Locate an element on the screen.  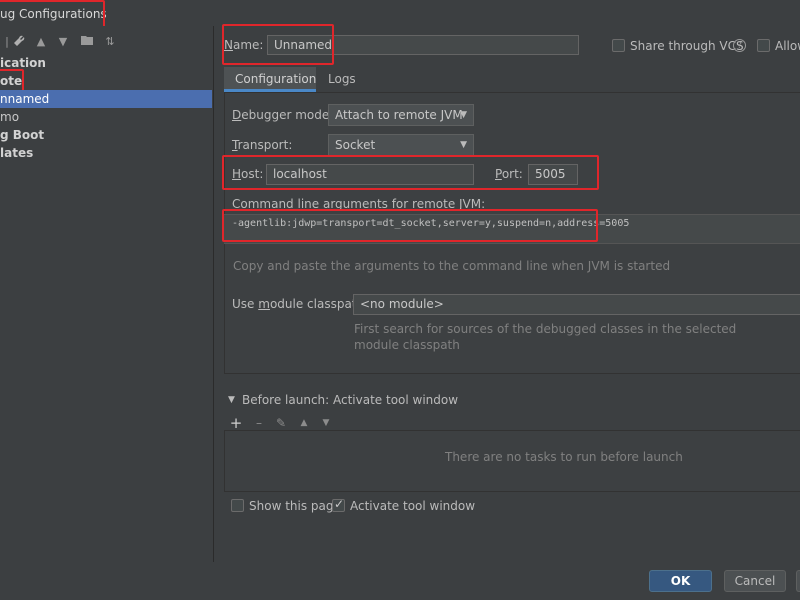
sort-icon: ⇅ is located at coordinates (110, 42).